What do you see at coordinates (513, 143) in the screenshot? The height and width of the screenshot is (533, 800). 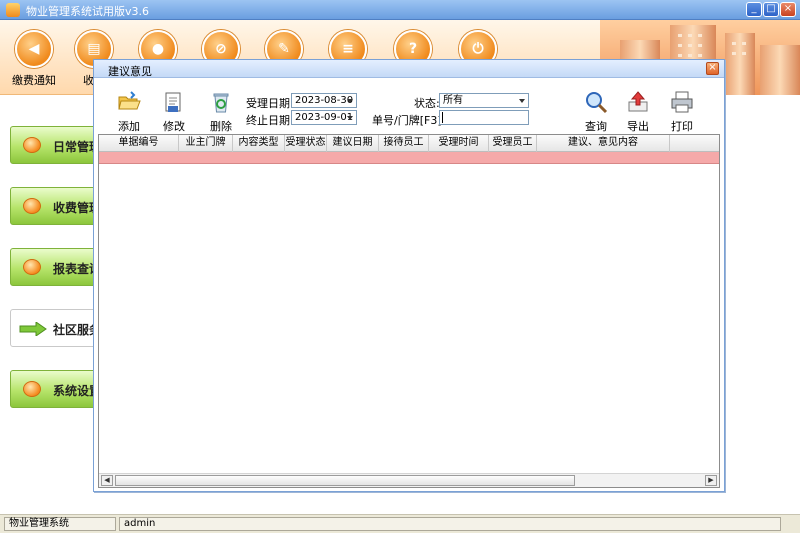 I see `column-header: 受理员工` at bounding box center [513, 143].